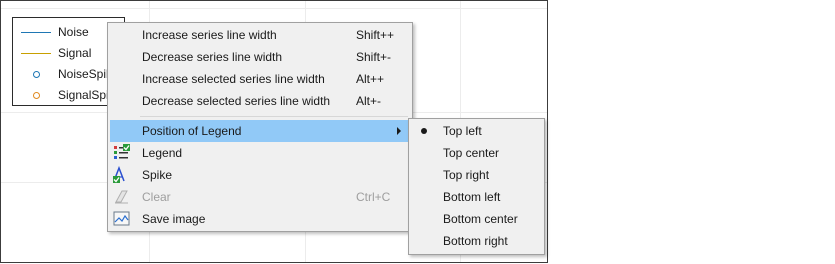  I want to click on submenu-item-top-center: Top center, so click(476, 153).